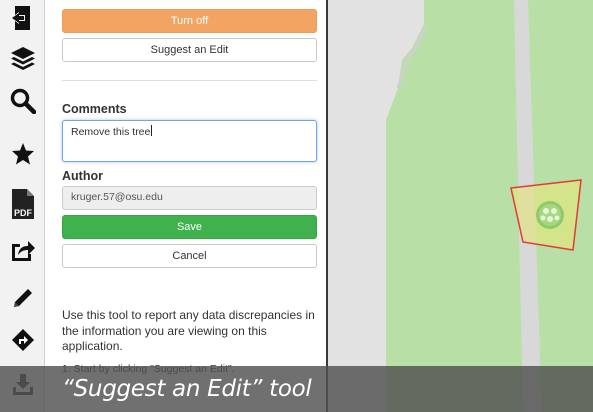  I want to click on favorites-tool-button, so click(22, 154).